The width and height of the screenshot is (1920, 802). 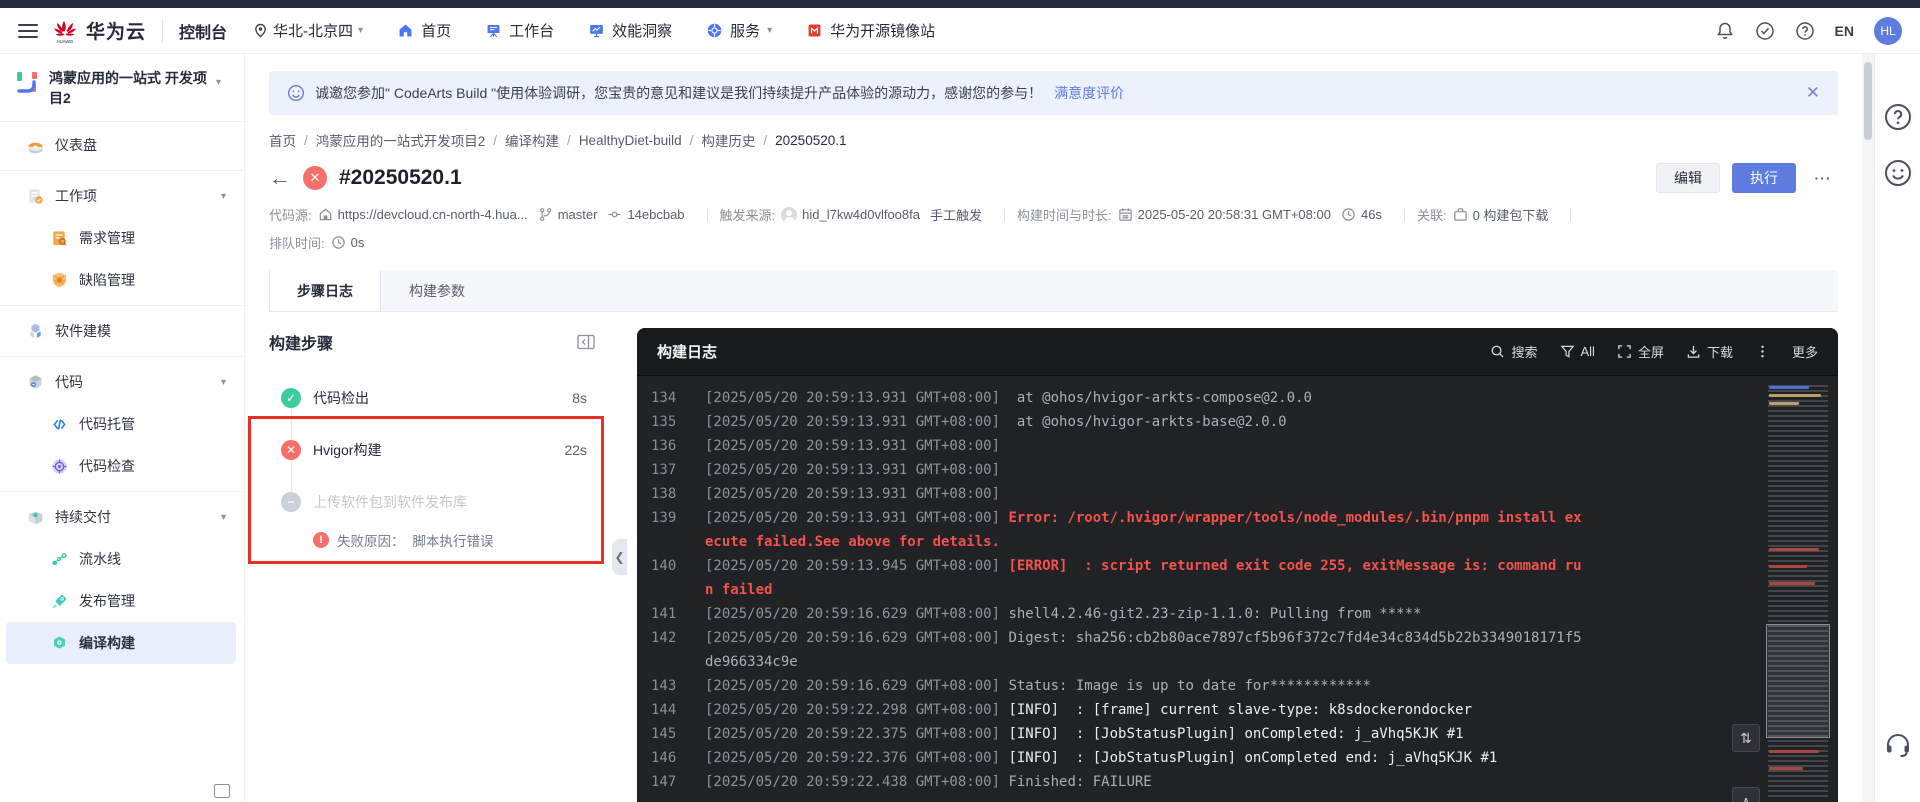 I want to click on sidebar-item-流水线: 流水线, so click(x=122, y=559).